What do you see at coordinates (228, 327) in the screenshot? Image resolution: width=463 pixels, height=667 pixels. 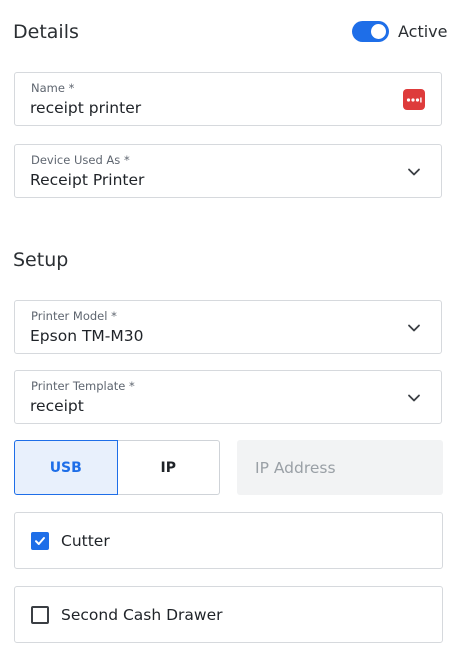 I see `printer-model-select: Printer Model * Epson TM-M30` at bounding box center [228, 327].